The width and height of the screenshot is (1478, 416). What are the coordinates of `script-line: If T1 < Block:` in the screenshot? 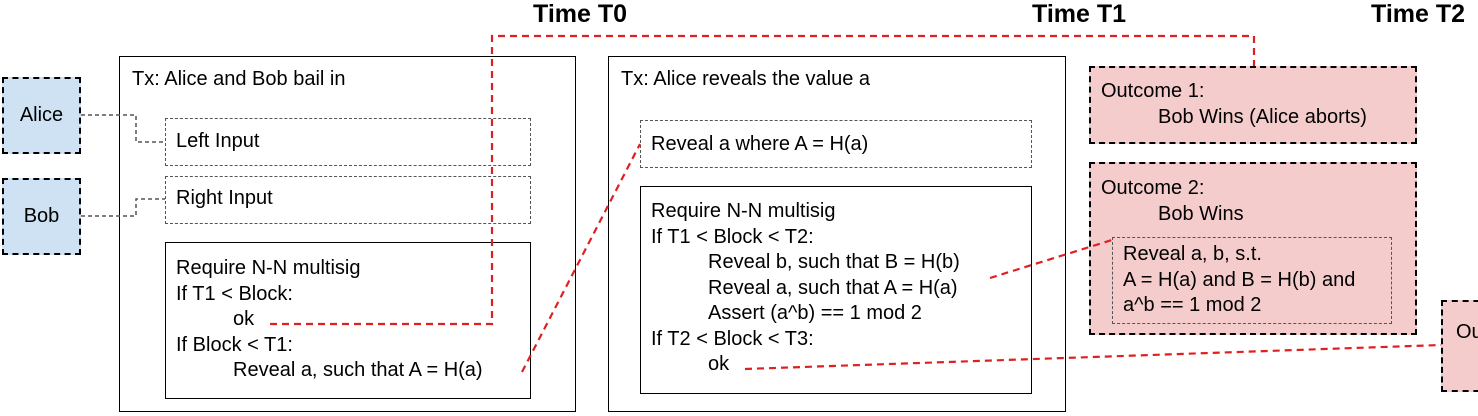 It's located at (234, 293).